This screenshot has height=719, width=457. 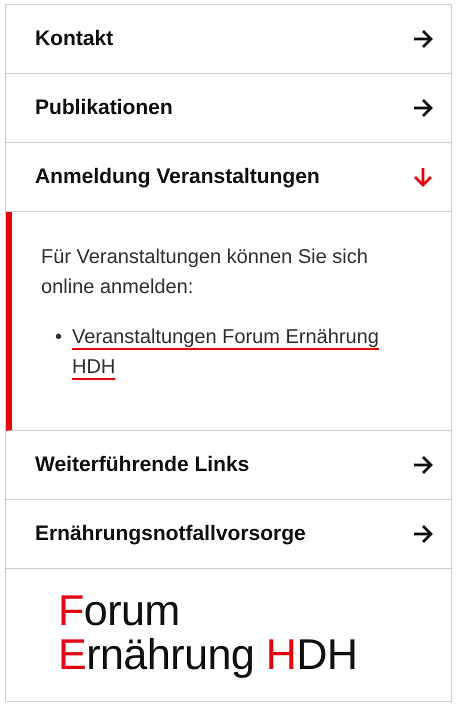 I want to click on event-link: Veranstaltungen Forum Ernährung HDH, so click(x=231, y=352).